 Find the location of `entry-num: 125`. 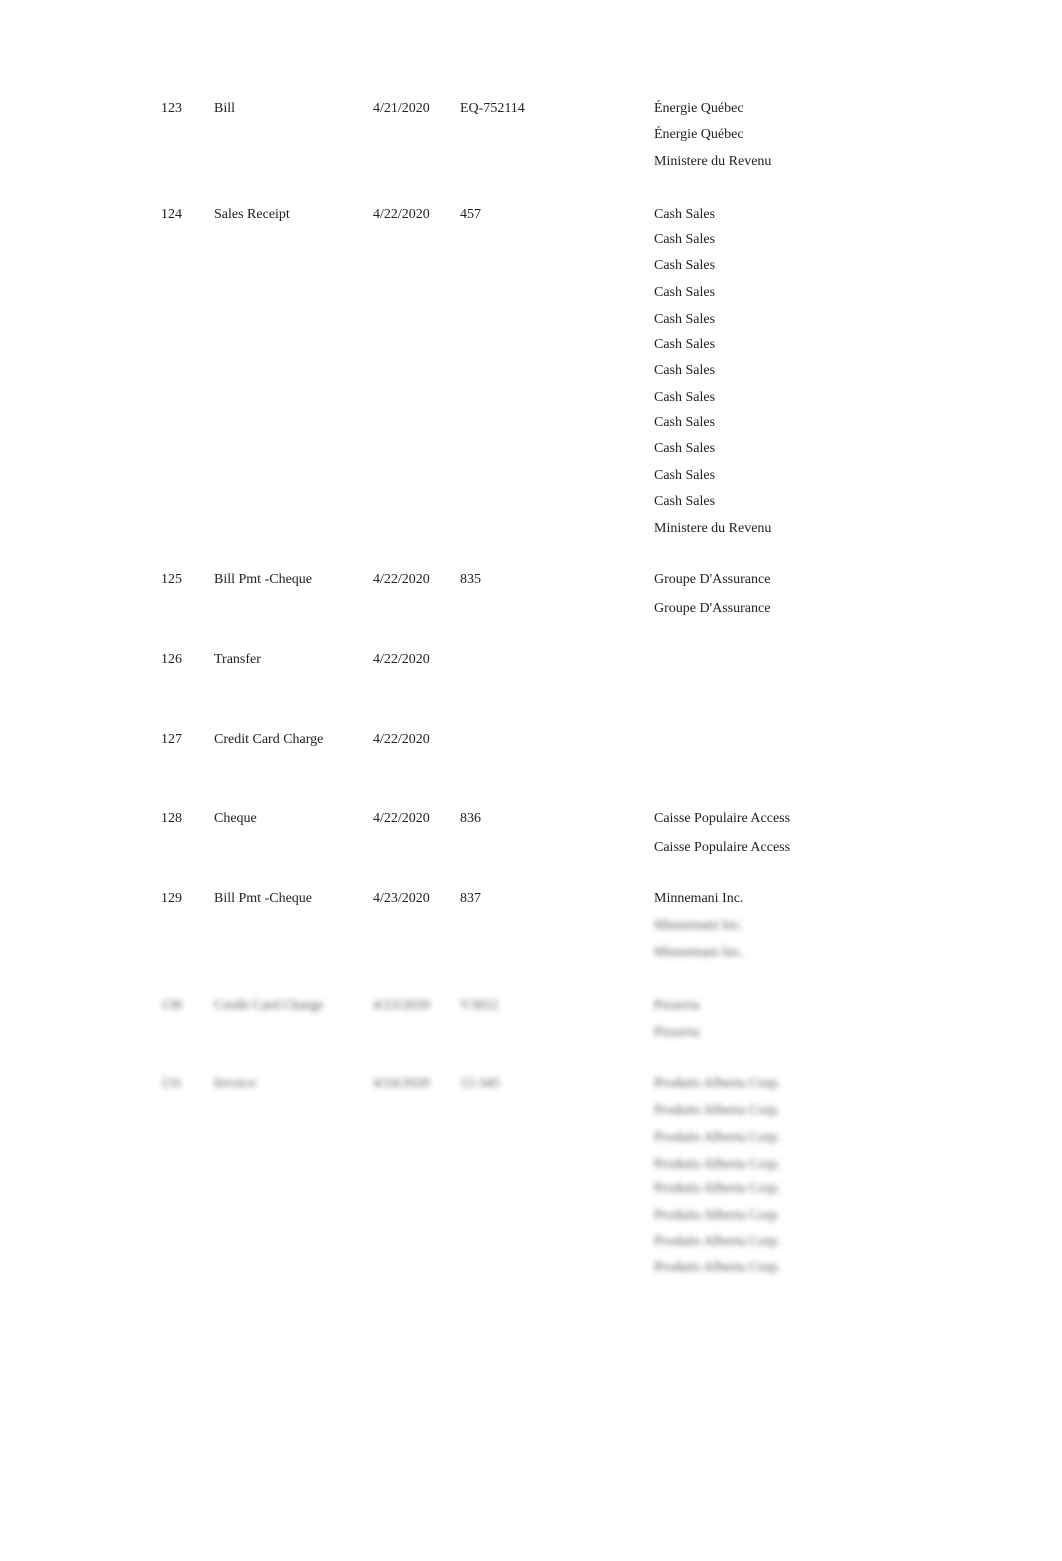

entry-num: 125 is located at coordinates (171, 579).